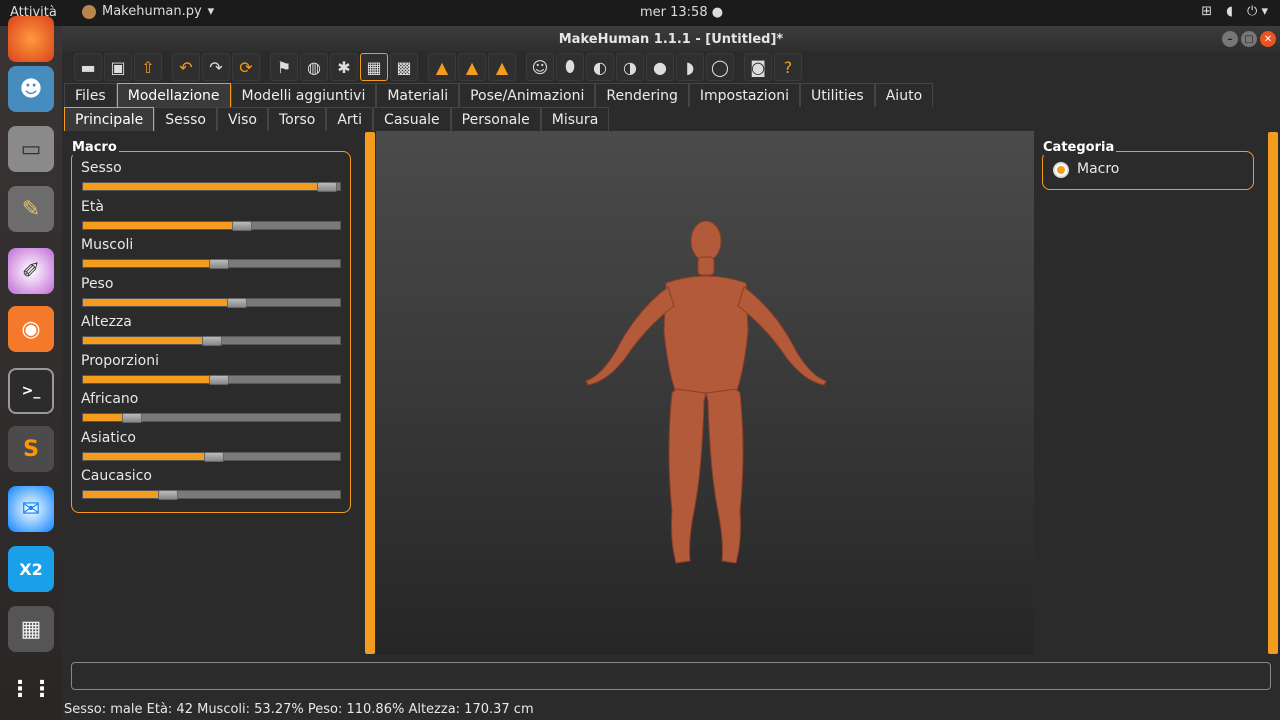  Describe the element at coordinates (1234, 11) in the screenshot. I see `system-tray: ⊞ ◖ ⏻ ▾` at that location.